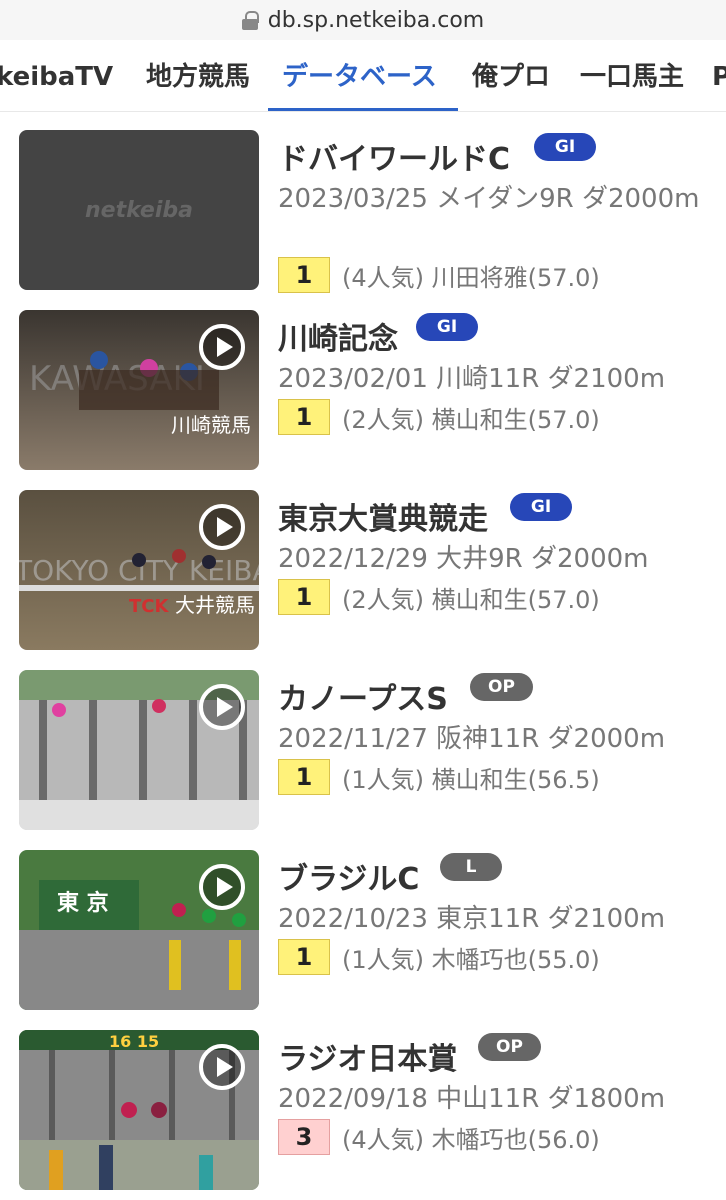 This screenshot has height=1200, width=726. I want to click on race-video-thumbnail: 16 15, so click(139, 1110).